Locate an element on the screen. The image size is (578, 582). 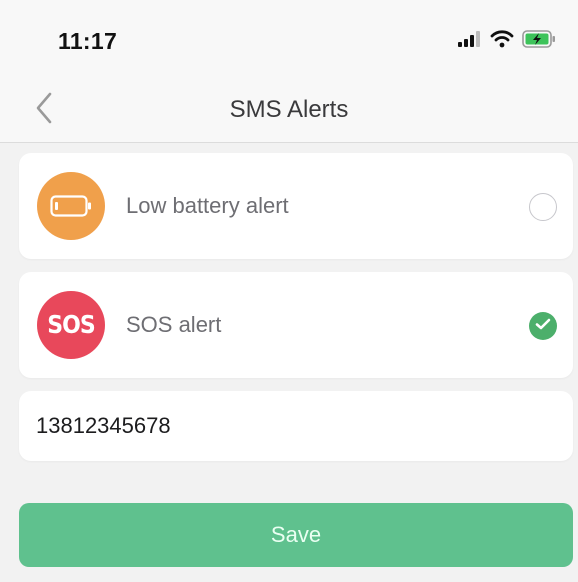
status-icons is located at coordinates (507, 41).